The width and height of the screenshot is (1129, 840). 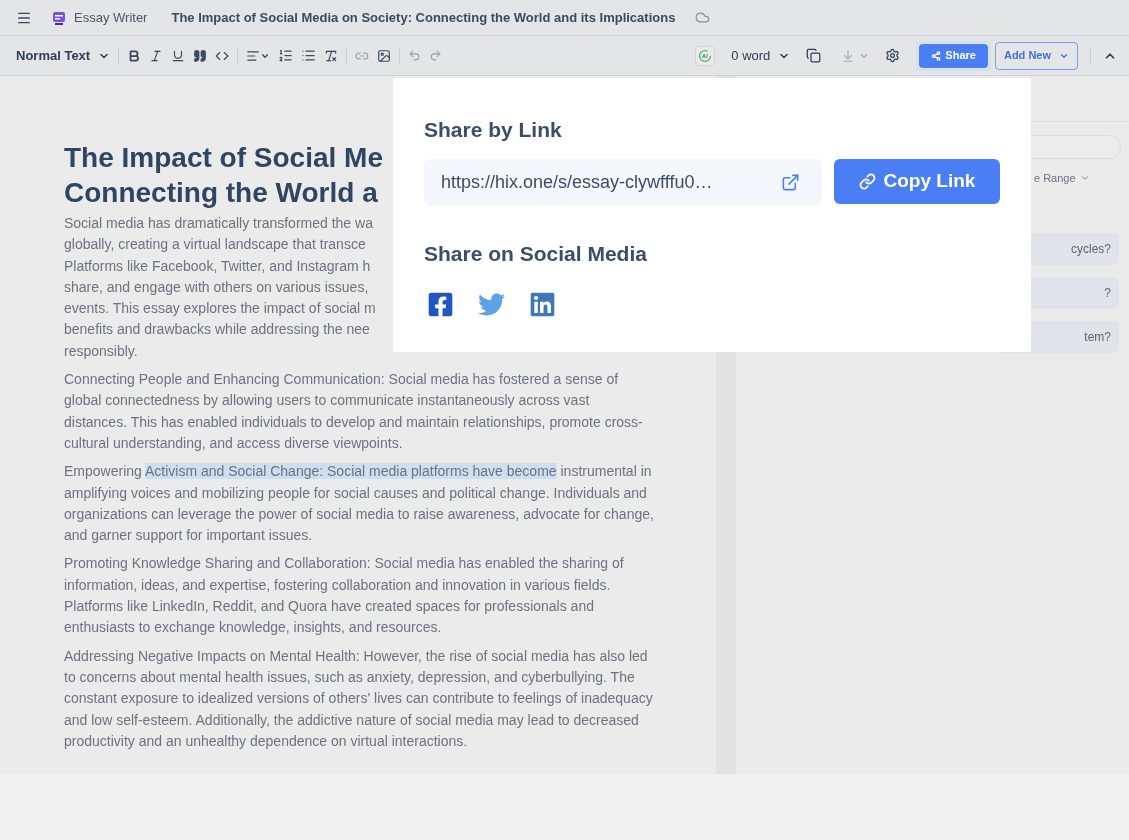 What do you see at coordinates (761, 55) in the screenshot?
I see `word-count-dropdown: 0 word` at bounding box center [761, 55].